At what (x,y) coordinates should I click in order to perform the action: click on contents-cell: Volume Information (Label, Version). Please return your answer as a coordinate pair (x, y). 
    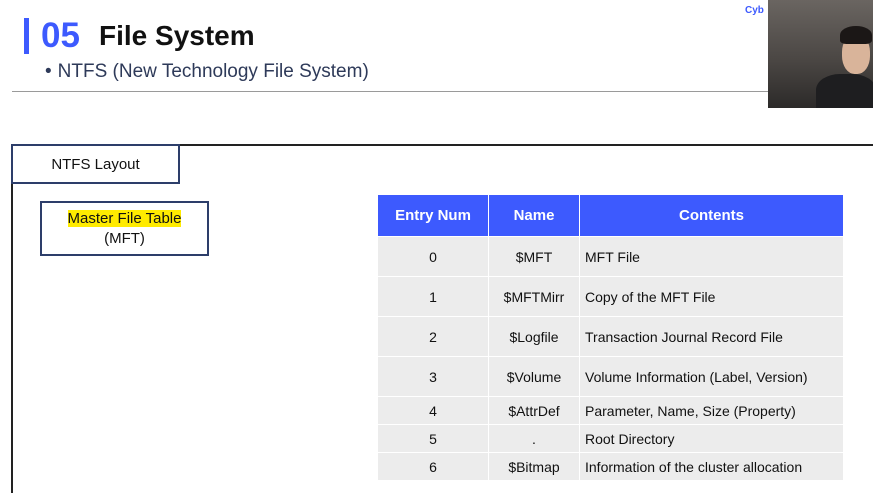
    Looking at the image, I should click on (711, 376).